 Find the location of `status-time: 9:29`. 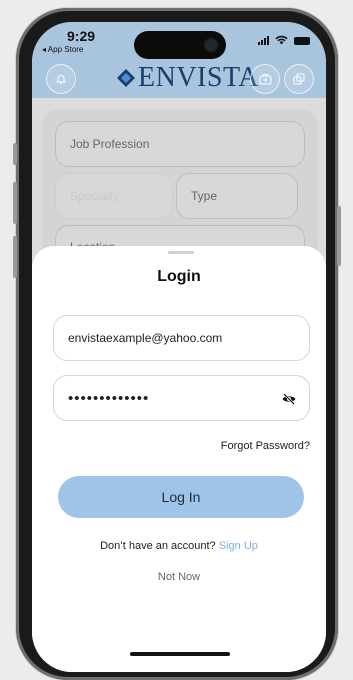

status-time: 9:29 is located at coordinates (81, 36).